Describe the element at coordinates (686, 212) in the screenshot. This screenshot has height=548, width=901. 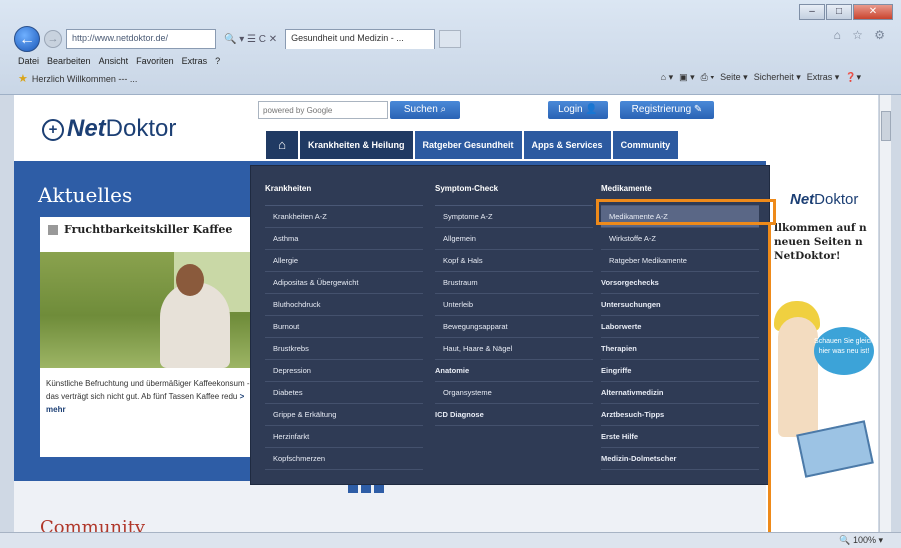
I see `highlight-annotation-box` at that location.